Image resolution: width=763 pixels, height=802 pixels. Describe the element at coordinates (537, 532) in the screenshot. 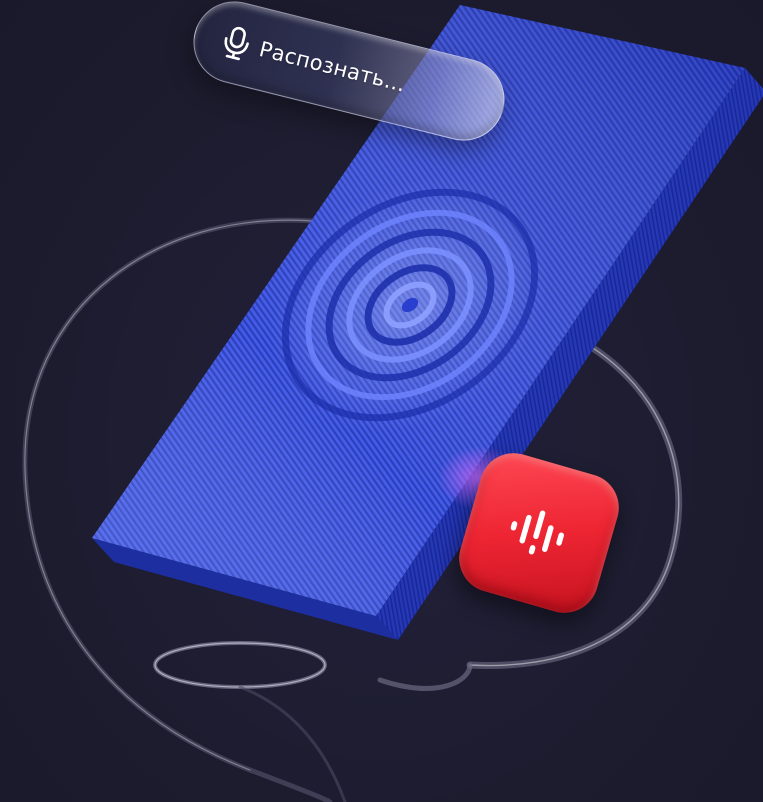

I see `sound-wave-icon` at that location.